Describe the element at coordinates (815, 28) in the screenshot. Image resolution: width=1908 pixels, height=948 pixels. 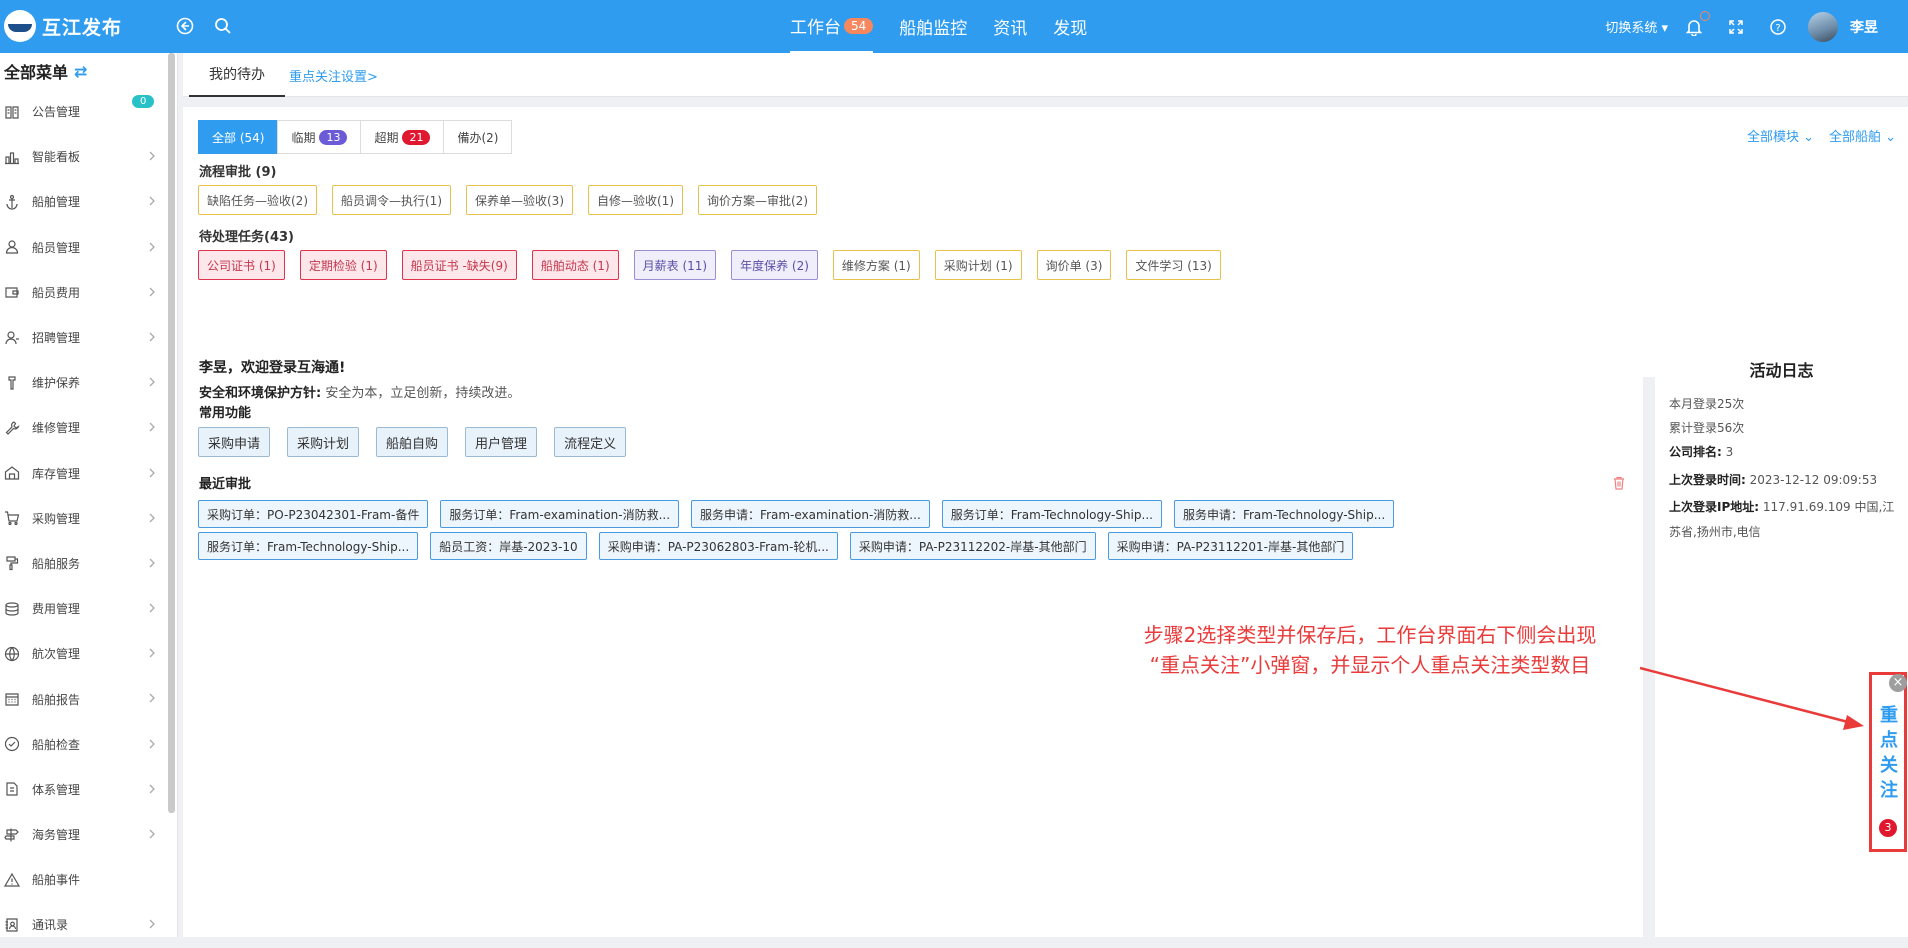
I see `nav-workbench-label: 工作台` at that location.